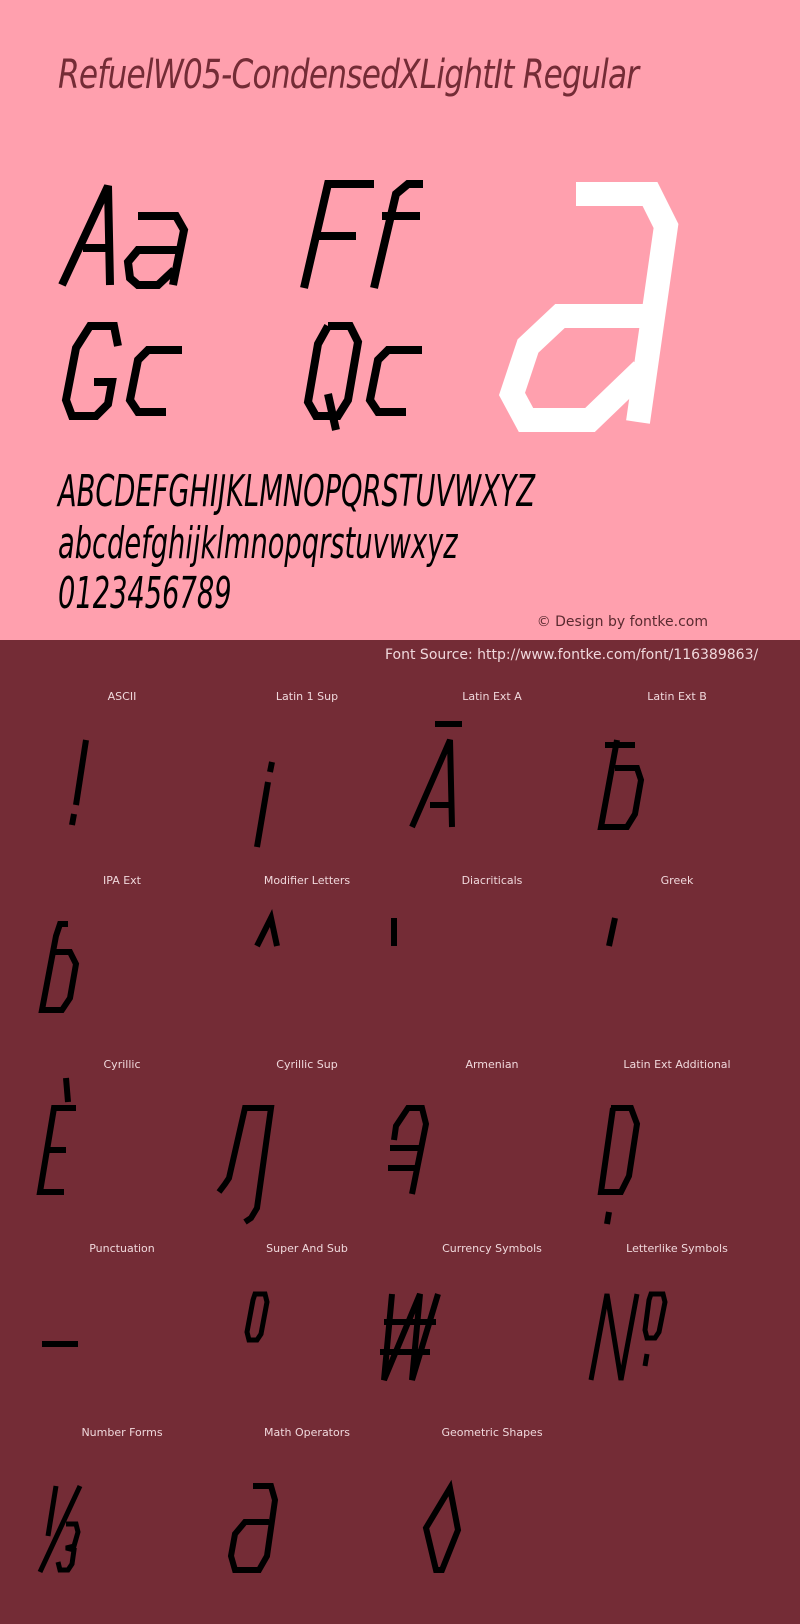 The height and width of the screenshot is (1624, 800). What do you see at coordinates (307, 1150) in the screenshot?
I see `block-cyrillic-sup: Cyrillic Sup` at bounding box center [307, 1150].